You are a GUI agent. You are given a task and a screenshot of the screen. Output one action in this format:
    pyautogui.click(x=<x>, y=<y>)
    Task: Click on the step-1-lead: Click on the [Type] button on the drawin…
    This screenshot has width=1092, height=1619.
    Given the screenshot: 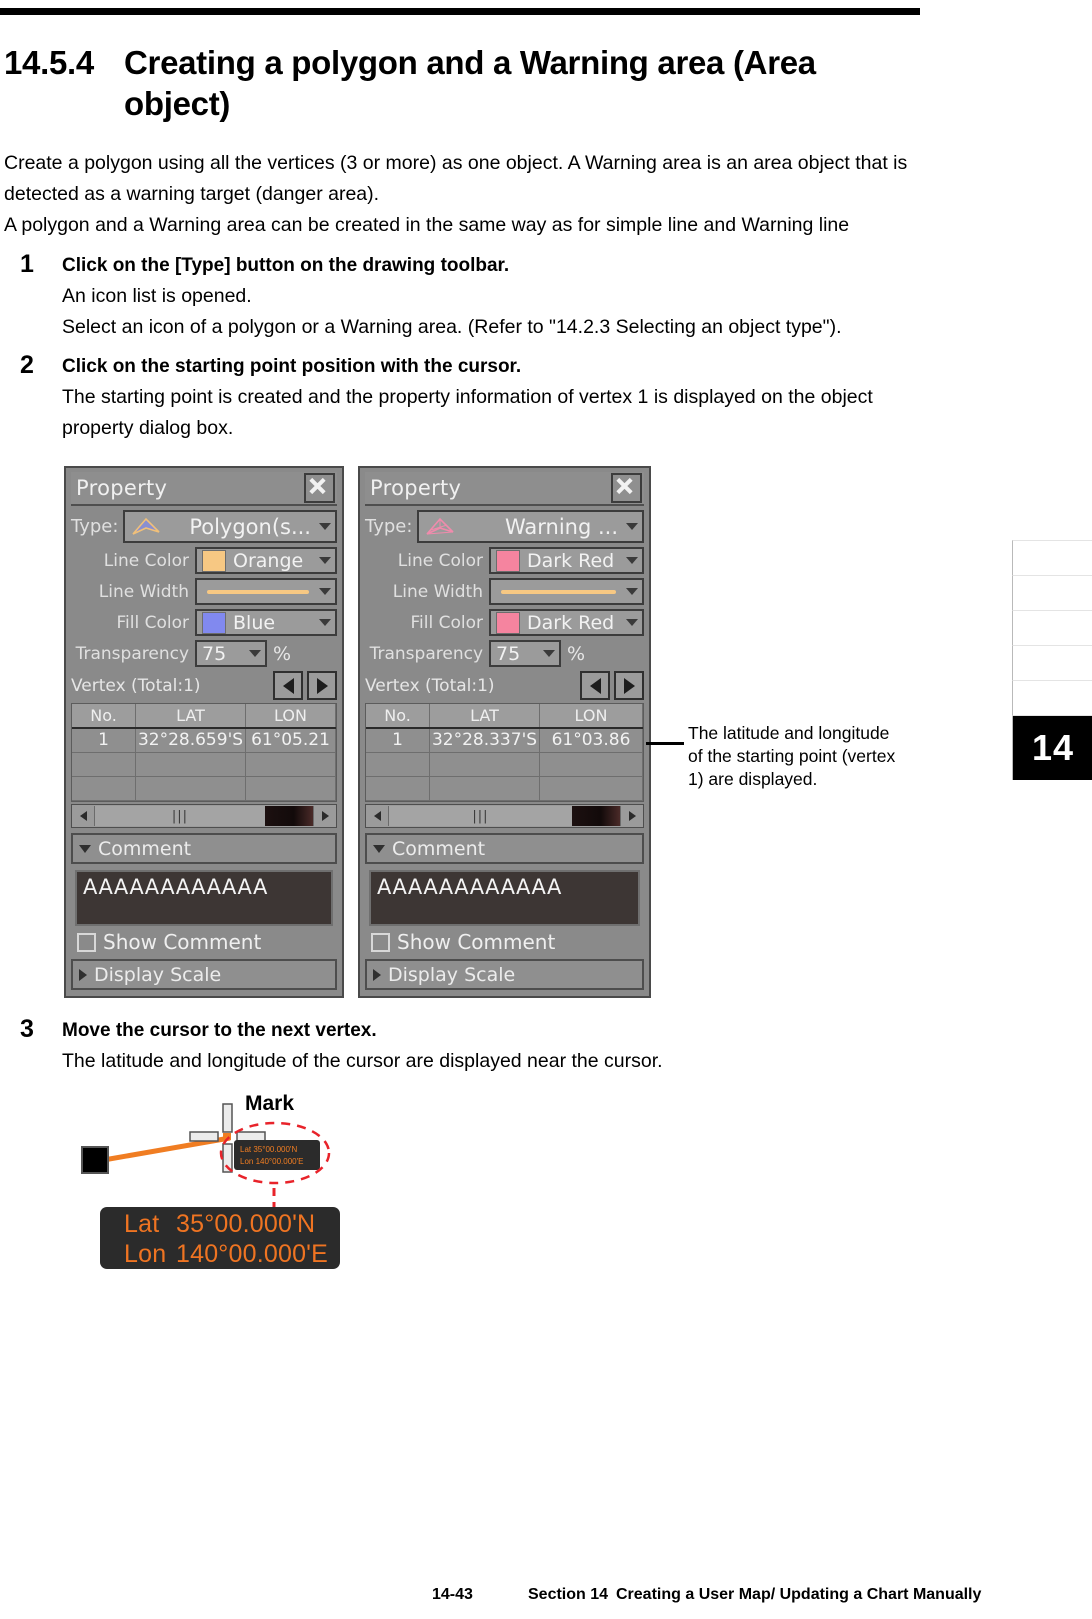 What is the action you would take?
    pyautogui.click(x=286, y=265)
    